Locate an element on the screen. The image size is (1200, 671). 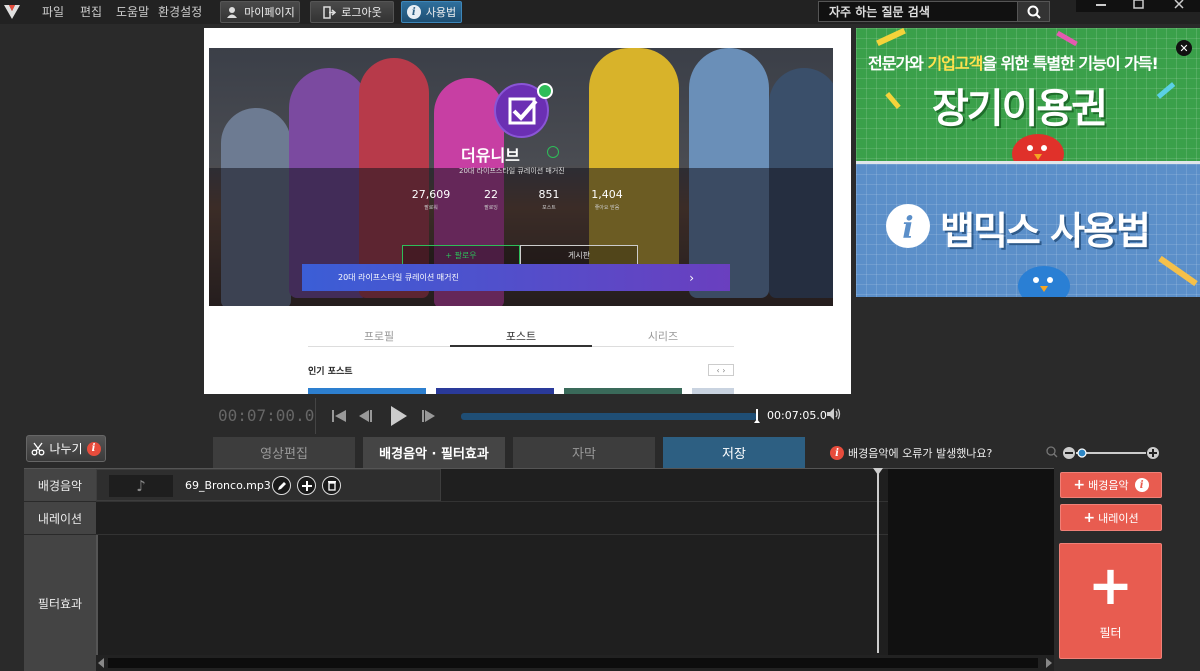
stat-label: 포스트 is located at coordinates (549, 208).